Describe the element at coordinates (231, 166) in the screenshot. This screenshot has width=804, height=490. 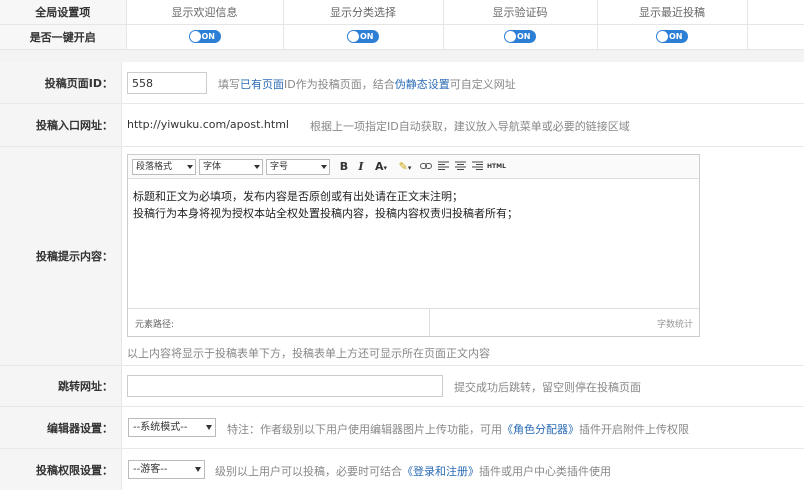
I see `font-family-select: 字体` at that location.